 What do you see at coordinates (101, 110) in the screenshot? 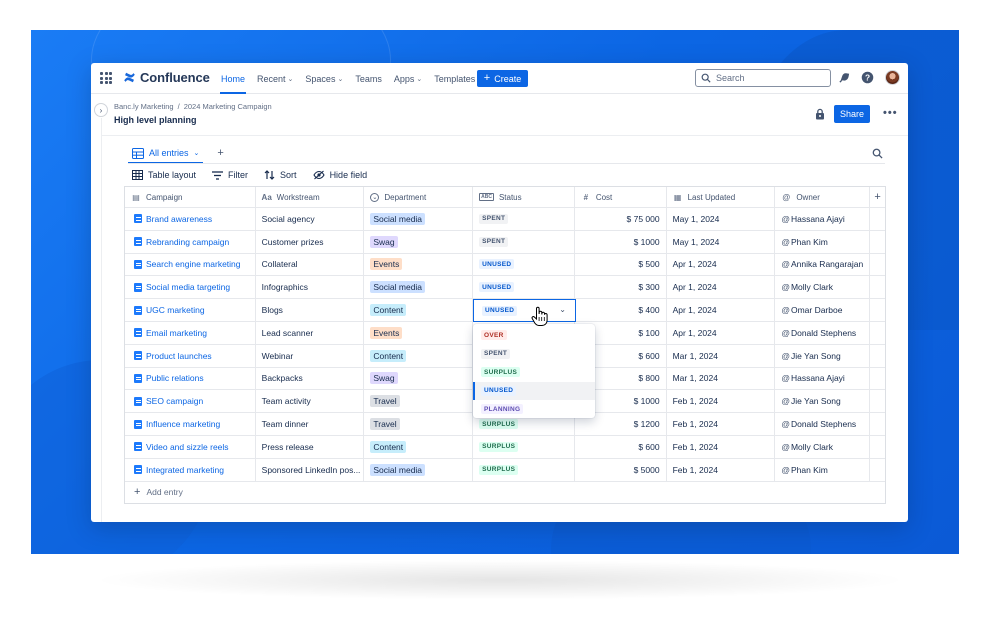
I see `sidebar-toggle-button: ›` at bounding box center [101, 110].